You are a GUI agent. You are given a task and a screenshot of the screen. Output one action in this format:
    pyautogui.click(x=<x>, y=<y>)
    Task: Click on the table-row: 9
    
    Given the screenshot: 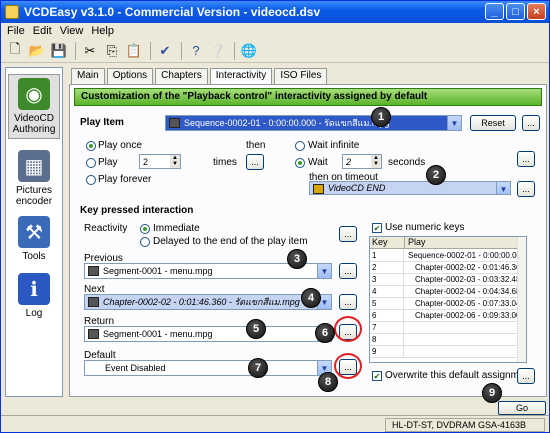 What is the action you would take?
    pyautogui.click(x=444, y=352)
    